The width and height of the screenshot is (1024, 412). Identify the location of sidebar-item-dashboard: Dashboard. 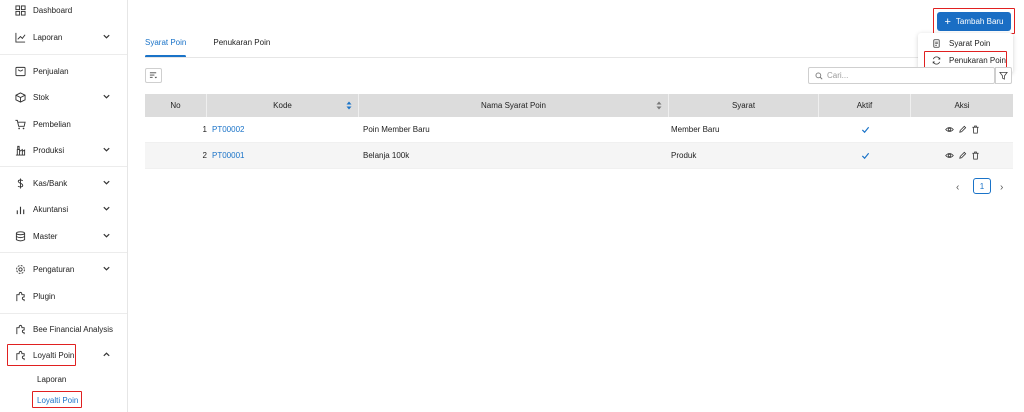
(63, 11).